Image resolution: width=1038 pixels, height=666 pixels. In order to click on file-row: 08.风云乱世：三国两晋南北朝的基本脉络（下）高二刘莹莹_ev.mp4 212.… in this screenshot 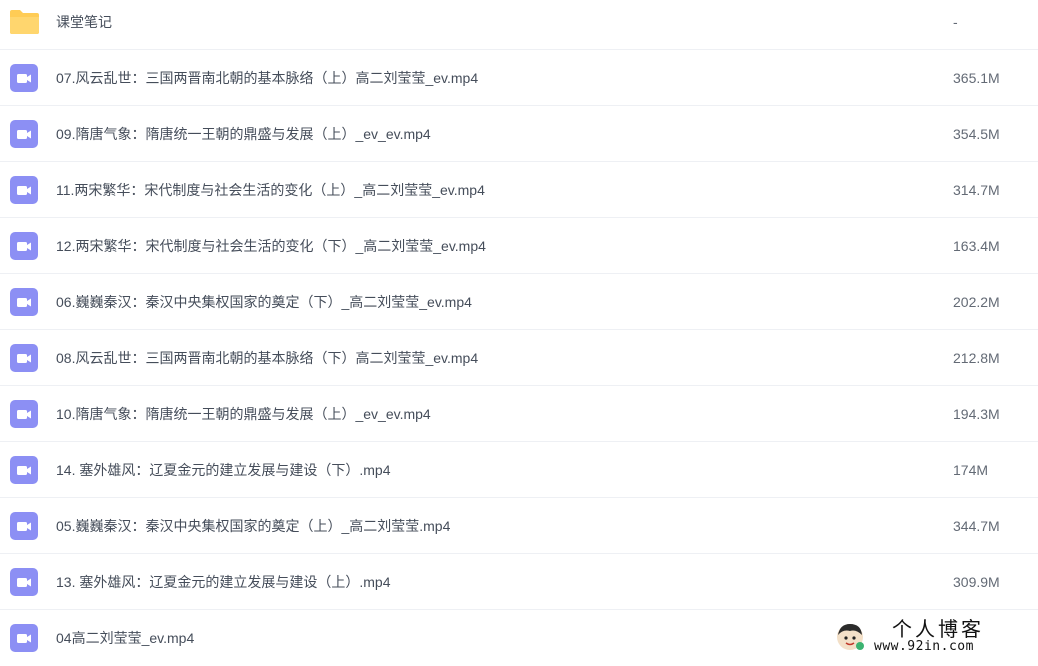, I will do `click(519, 358)`.